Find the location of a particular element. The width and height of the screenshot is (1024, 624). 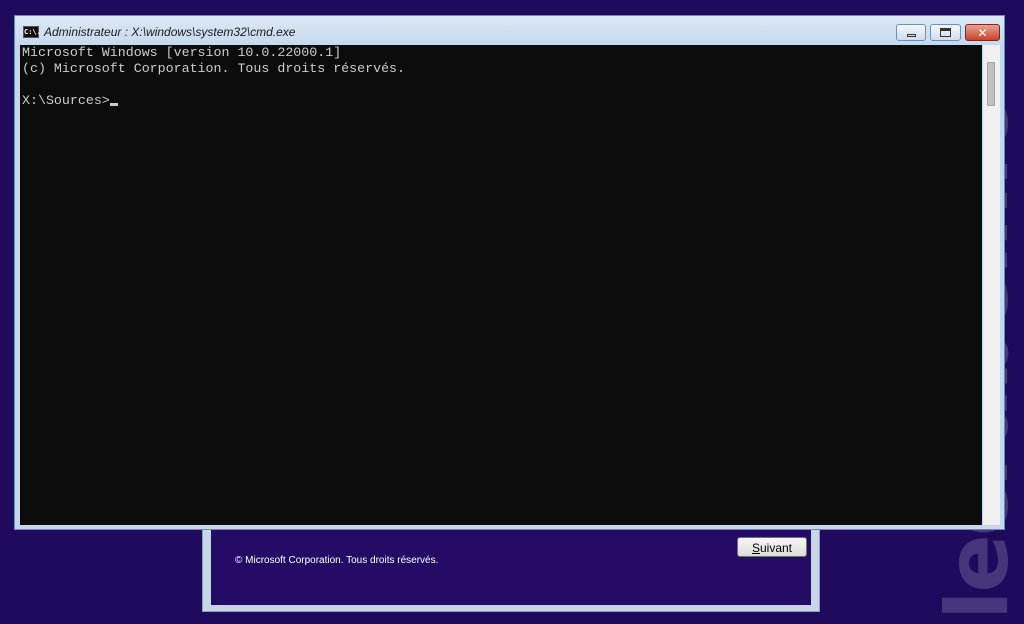

minimize-icon is located at coordinates (911, 35).